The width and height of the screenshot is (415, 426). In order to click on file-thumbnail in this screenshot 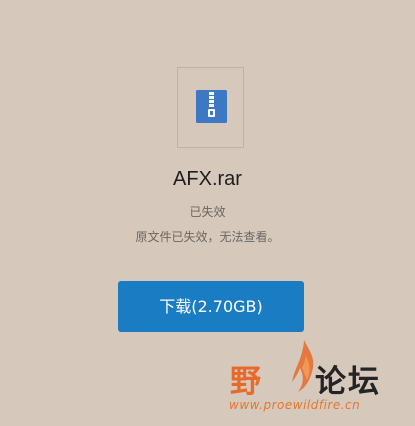, I will do `click(210, 107)`.